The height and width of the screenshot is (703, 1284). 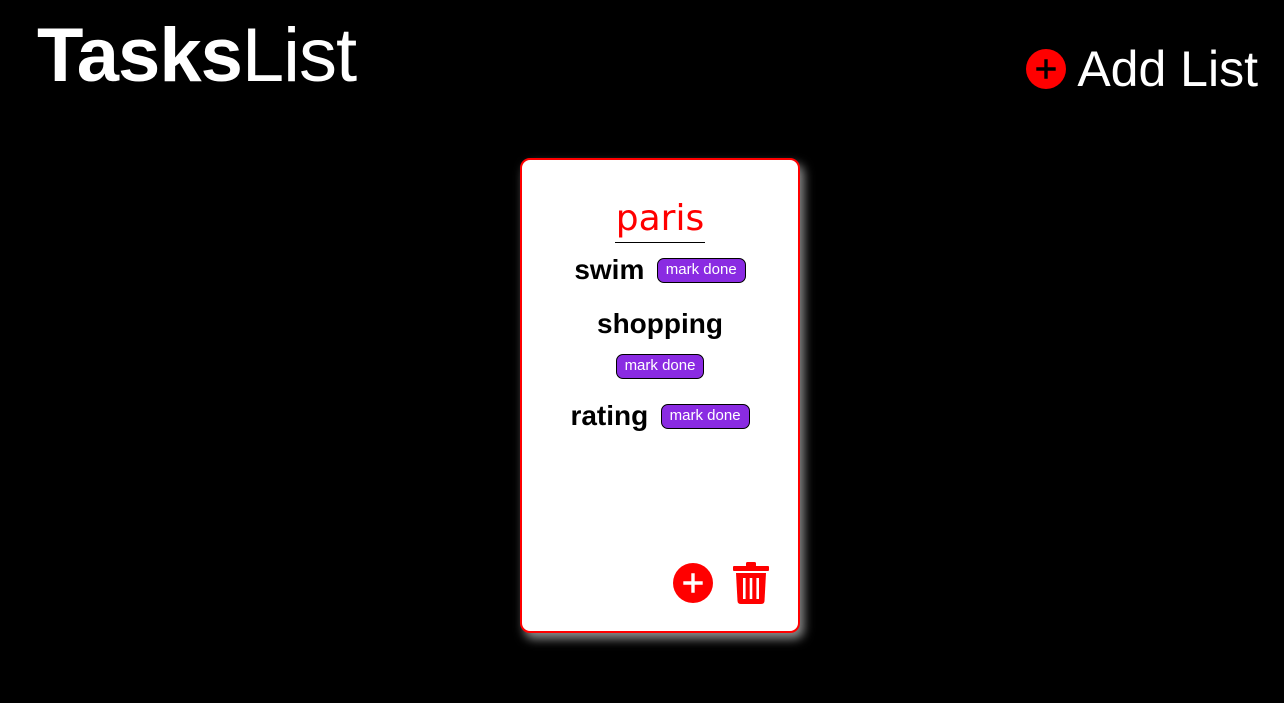 What do you see at coordinates (609, 269) in the screenshot?
I see `task-name: swim` at bounding box center [609, 269].